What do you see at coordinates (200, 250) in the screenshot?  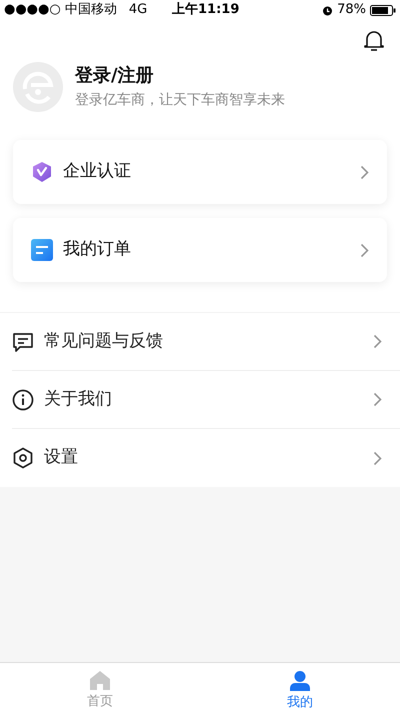 I see `menu-card: 我的订单` at bounding box center [200, 250].